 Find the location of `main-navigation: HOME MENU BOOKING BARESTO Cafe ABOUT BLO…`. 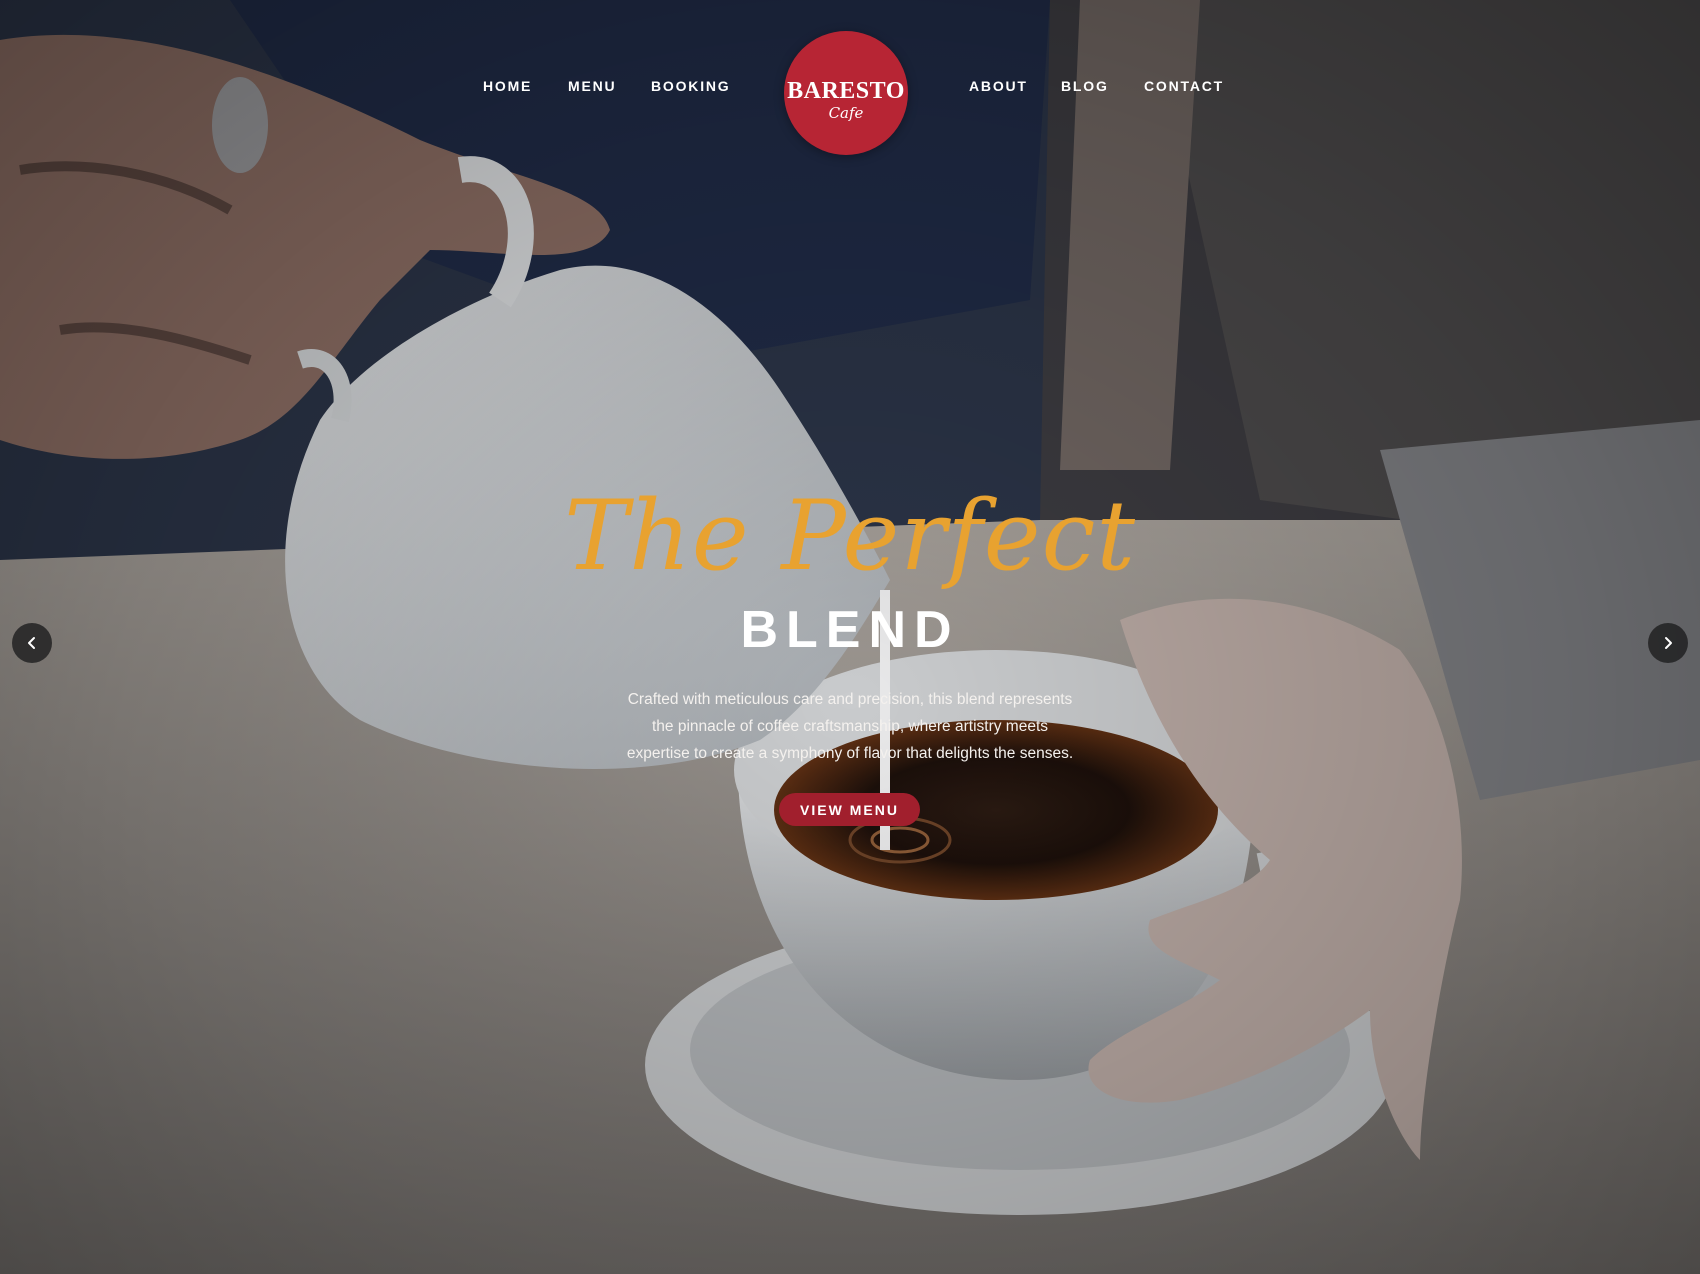

main-navigation: HOME MENU BOOKING BARESTO Cafe ABOUT BLO… is located at coordinates (850, 85).